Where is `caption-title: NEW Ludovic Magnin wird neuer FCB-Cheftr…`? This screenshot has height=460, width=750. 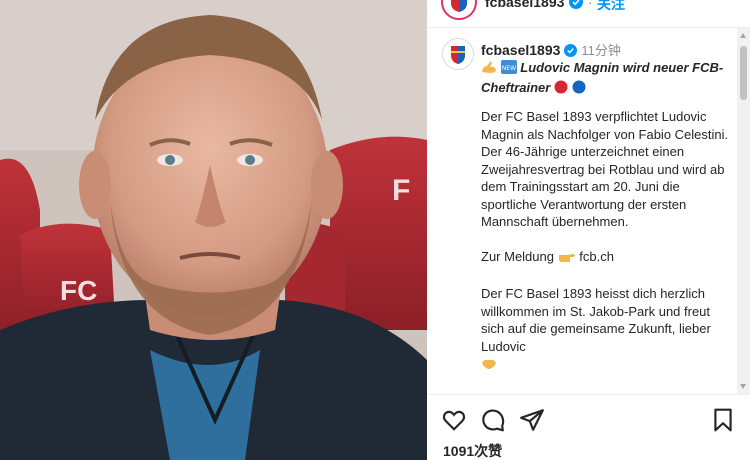 caption-title: NEW Ludovic Magnin wird neuer FCB-Cheftr… is located at coordinates (606, 79).